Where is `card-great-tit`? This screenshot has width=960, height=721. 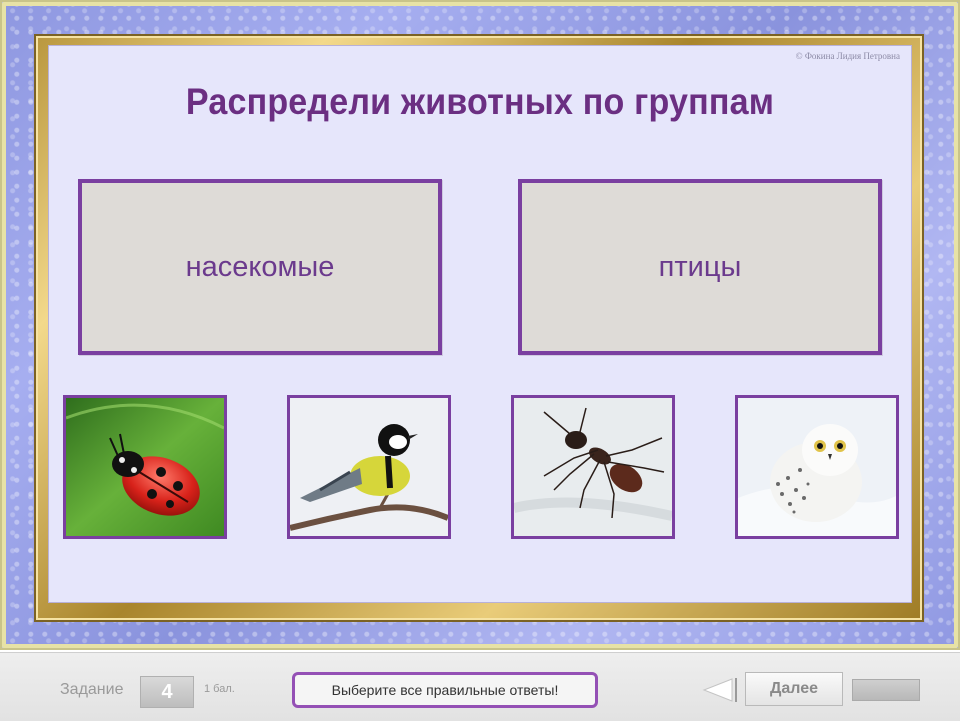 card-great-tit is located at coordinates (369, 467).